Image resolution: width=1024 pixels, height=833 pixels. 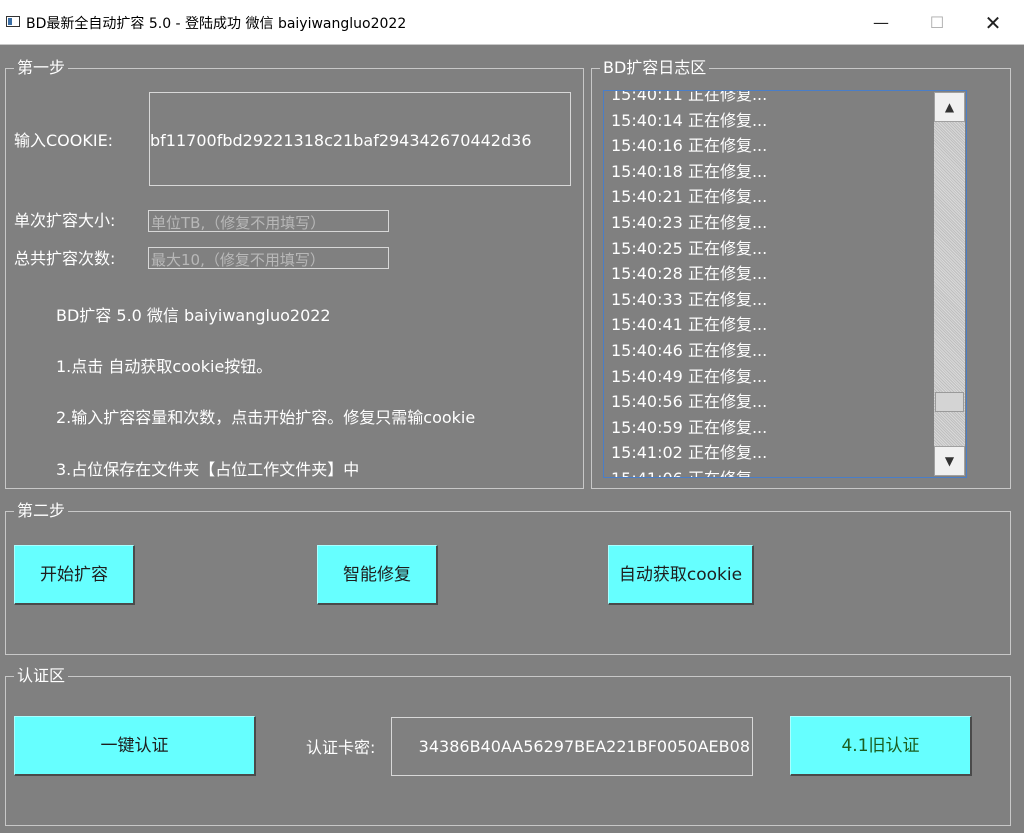 I want to click on info-line: 3.占位保存在文件夹【占位工作文件夹】中, so click(x=208, y=469).